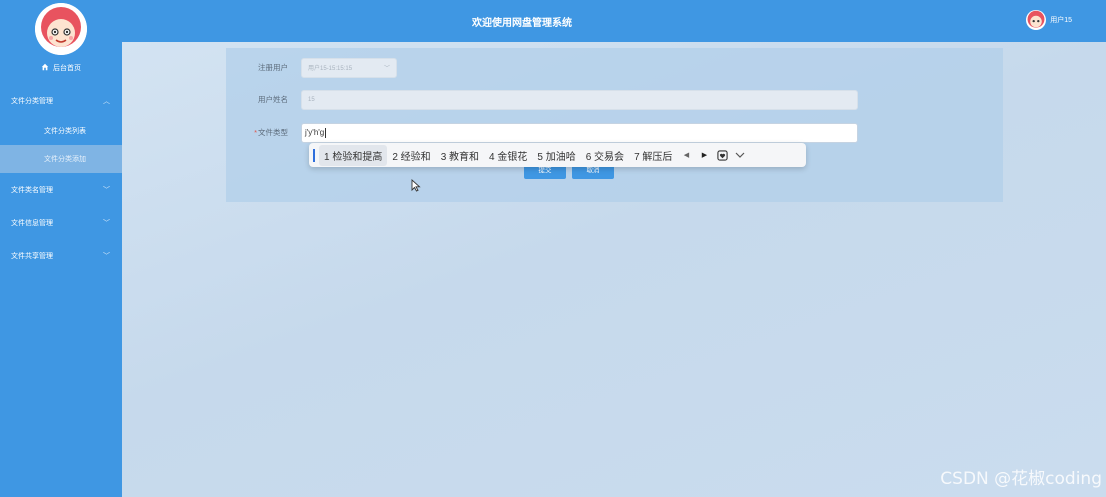 The width and height of the screenshot is (1106, 497). Describe the element at coordinates (460, 155) in the screenshot. I see `ime-candidate: 3 教育和` at that location.